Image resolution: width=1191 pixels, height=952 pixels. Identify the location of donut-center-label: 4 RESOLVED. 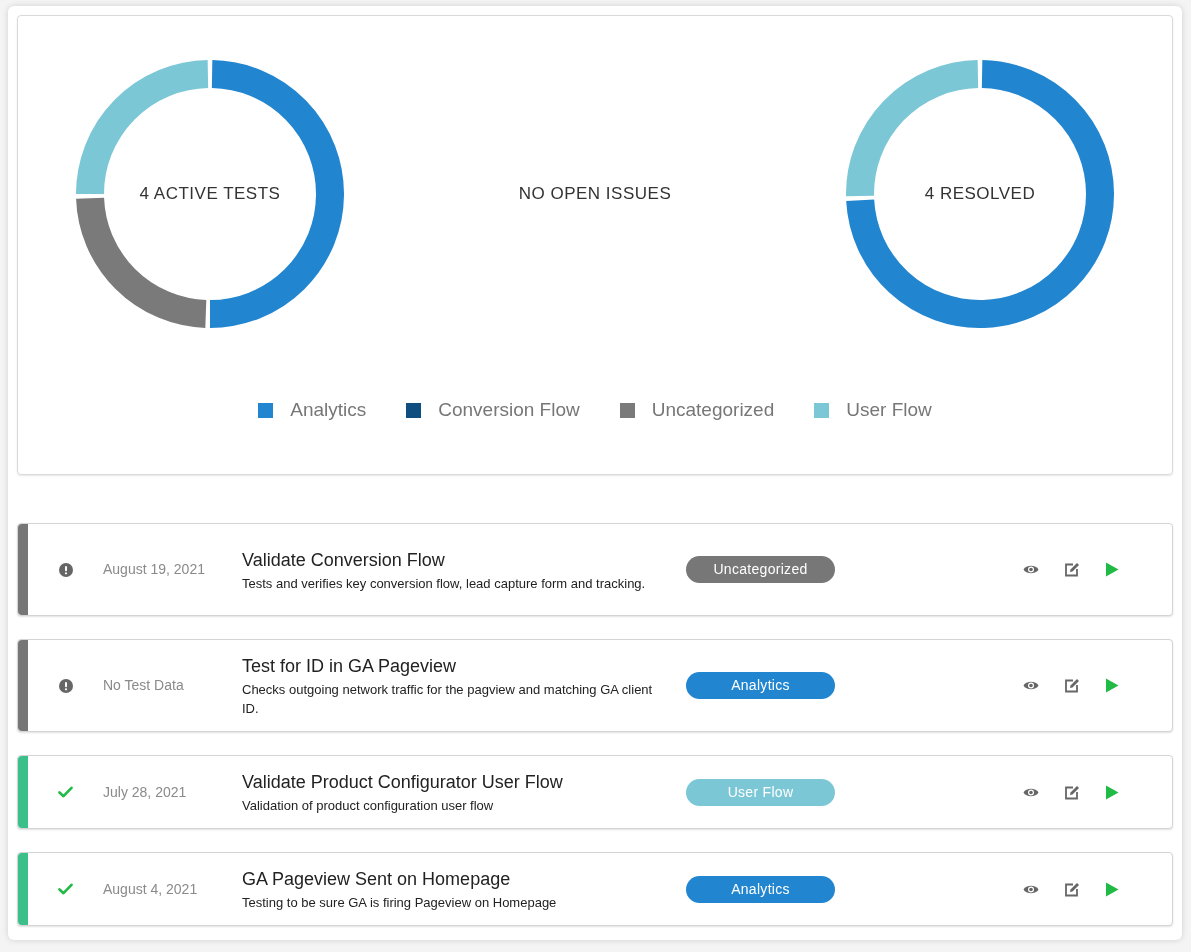
(980, 194).